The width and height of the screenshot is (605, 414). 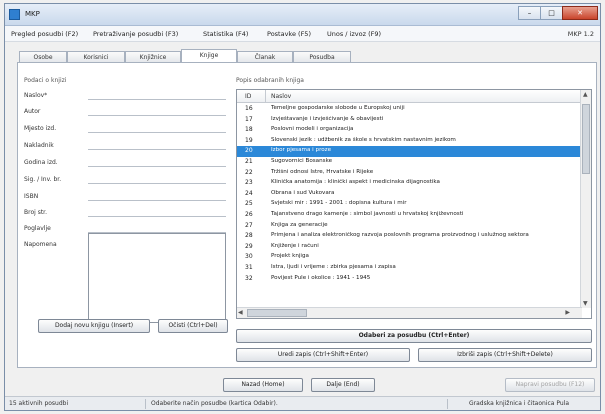 I want to click on menu-item-pretrazivanje: Pretraživanje posudbi (F3), so click(x=135, y=34).